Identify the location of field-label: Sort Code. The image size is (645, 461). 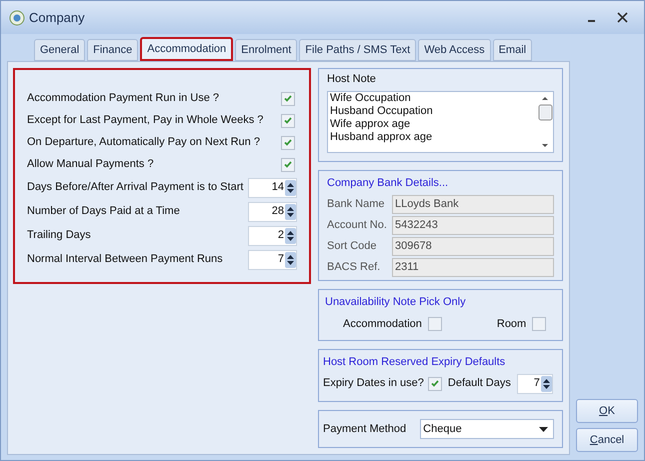
(352, 246).